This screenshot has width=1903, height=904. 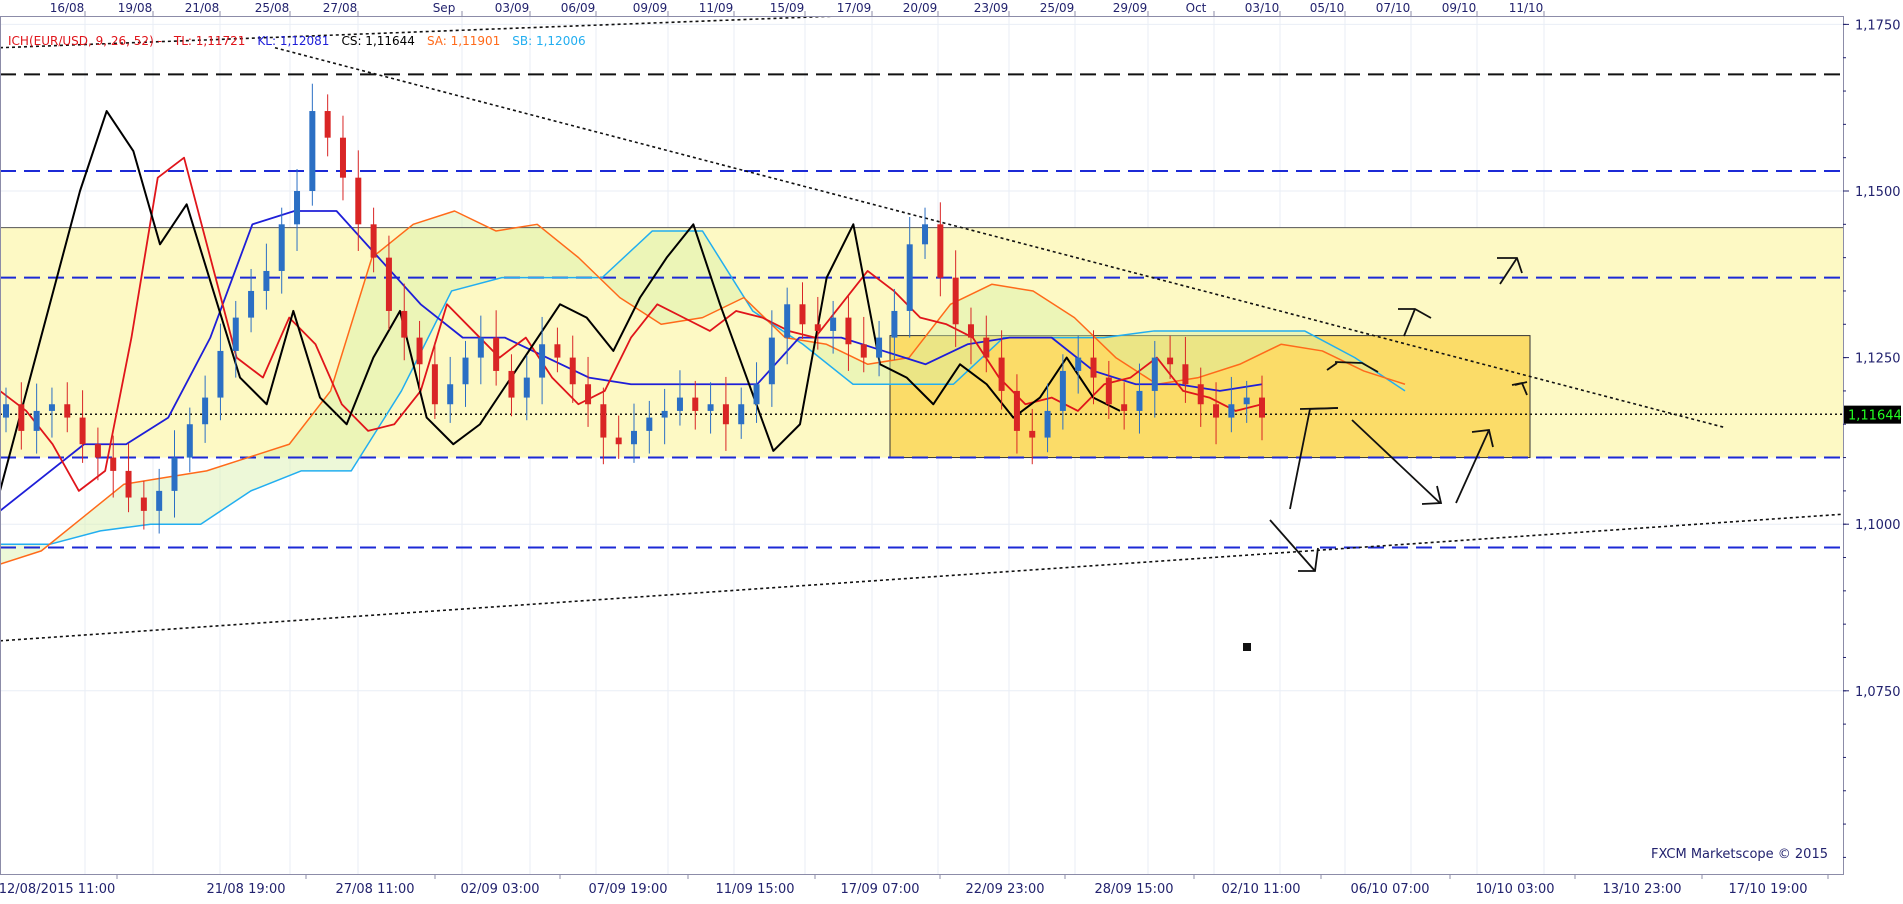 I want to click on bottom-tick-label: 12/08/2015 11:00, so click(x=57, y=889).